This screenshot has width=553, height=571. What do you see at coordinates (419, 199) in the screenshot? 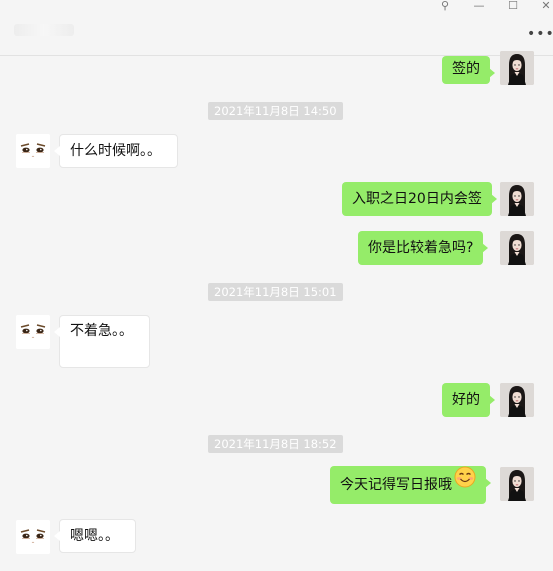
I see `message-bubble-sent: 入职之日20日内会签` at bounding box center [419, 199].